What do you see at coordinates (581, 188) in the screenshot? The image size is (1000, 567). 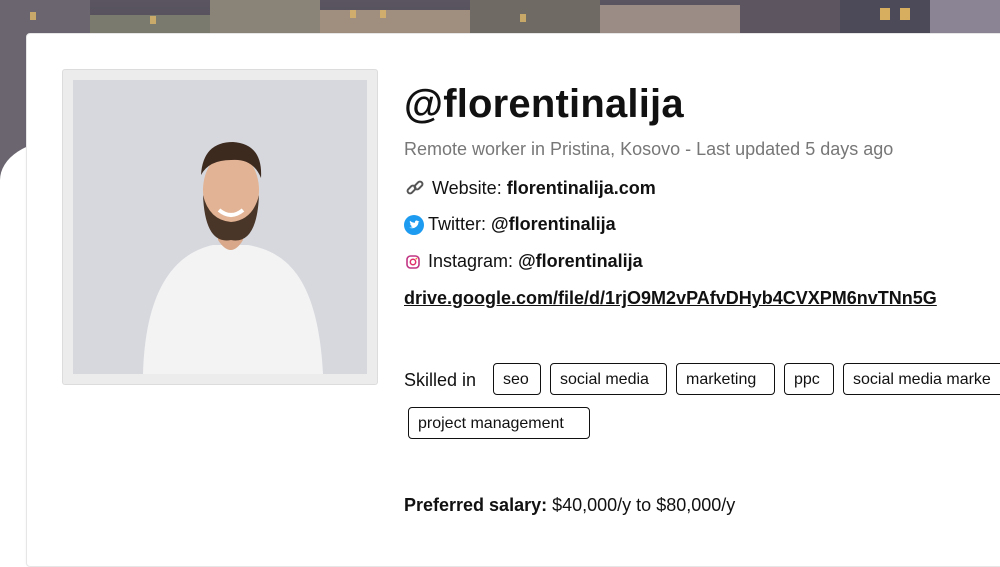 I see `website-link: florentinalija.com` at bounding box center [581, 188].